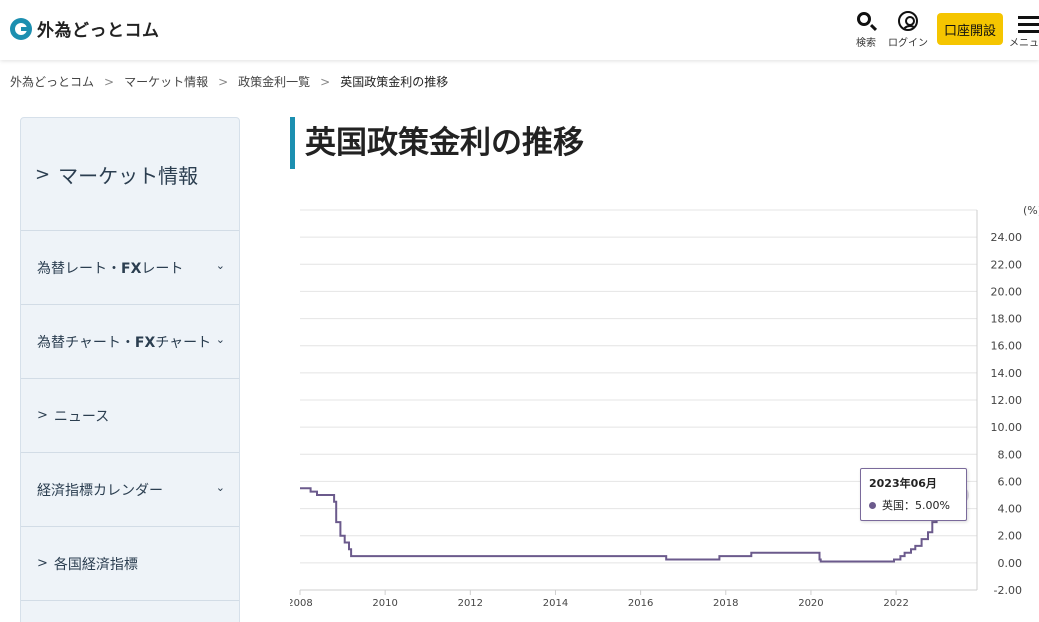 The height and width of the screenshot is (622, 1039). I want to click on login-button: ログイン, so click(908, 29).